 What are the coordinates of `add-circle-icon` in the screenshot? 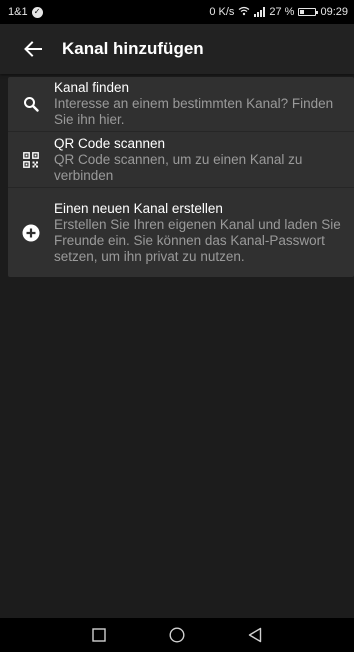 It's located at (31, 233).